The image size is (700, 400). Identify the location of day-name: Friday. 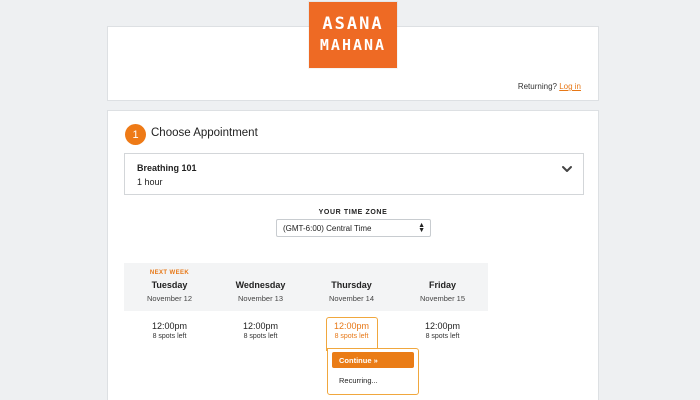
(442, 285).